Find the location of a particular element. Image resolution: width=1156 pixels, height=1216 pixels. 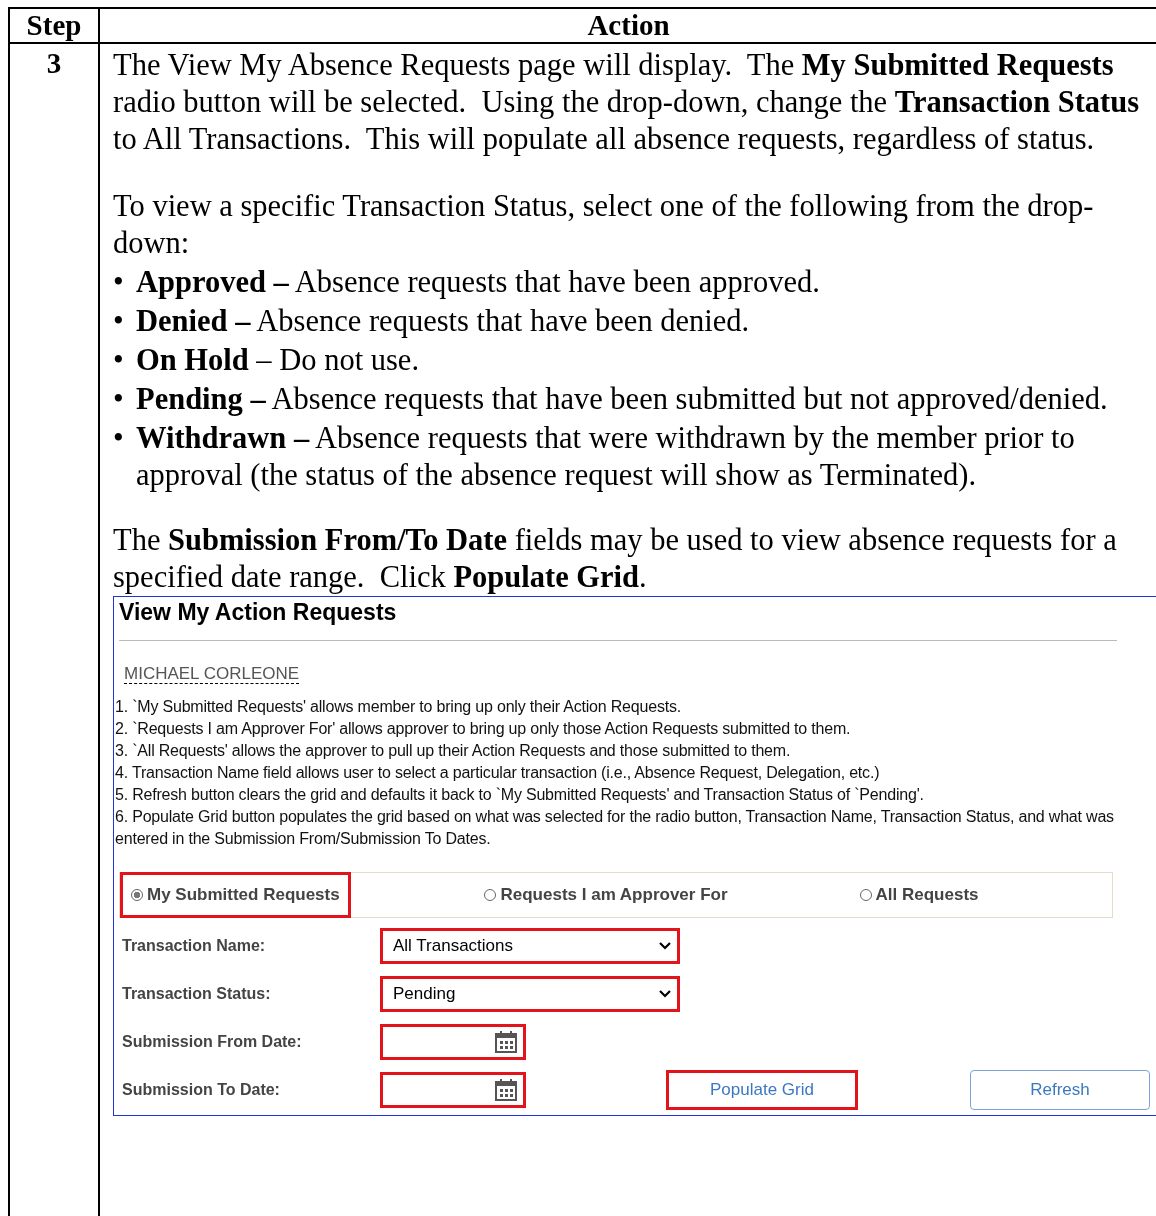

field-label: Submission From Date: is located at coordinates (212, 1042).